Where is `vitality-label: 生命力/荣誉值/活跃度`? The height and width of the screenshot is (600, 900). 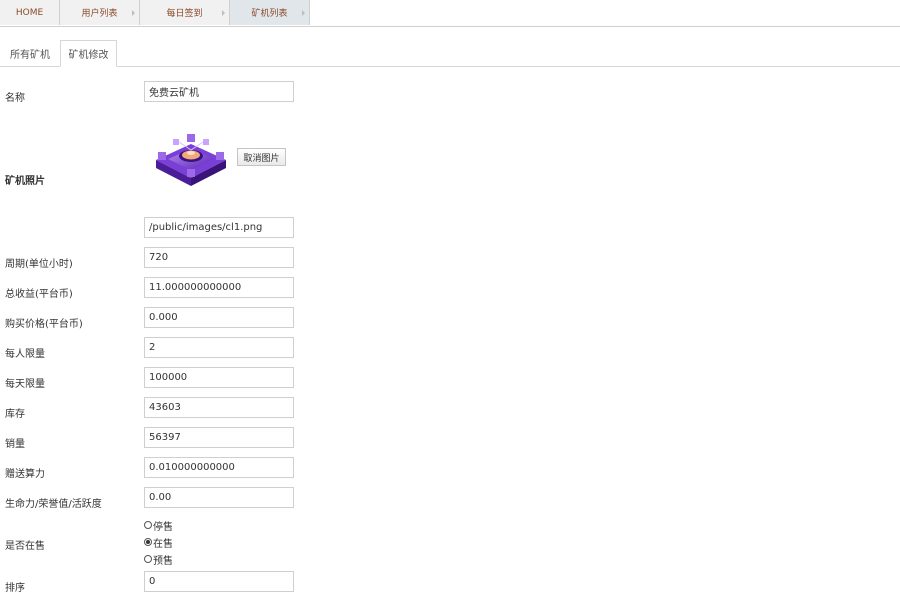
vitality-label: 生命力/荣誉值/活跃度 is located at coordinates (53, 504).